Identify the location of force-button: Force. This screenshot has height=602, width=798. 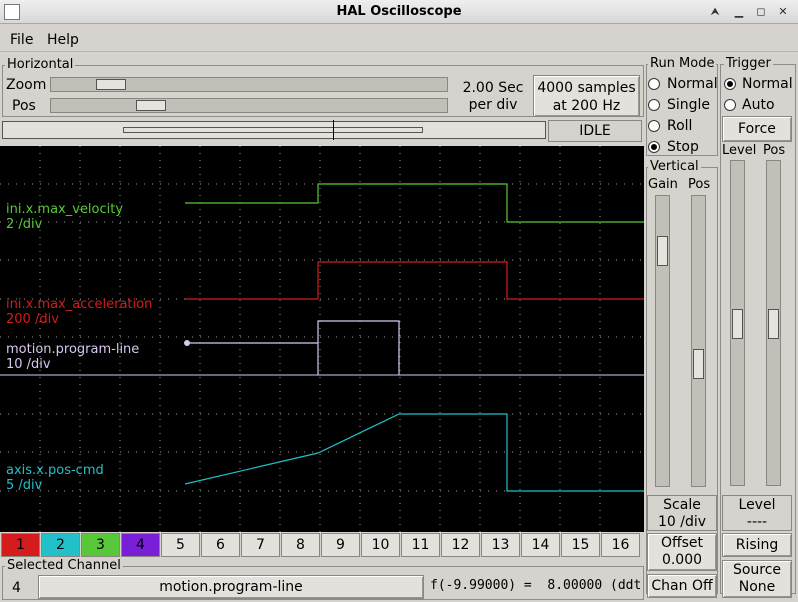
(757, 129).